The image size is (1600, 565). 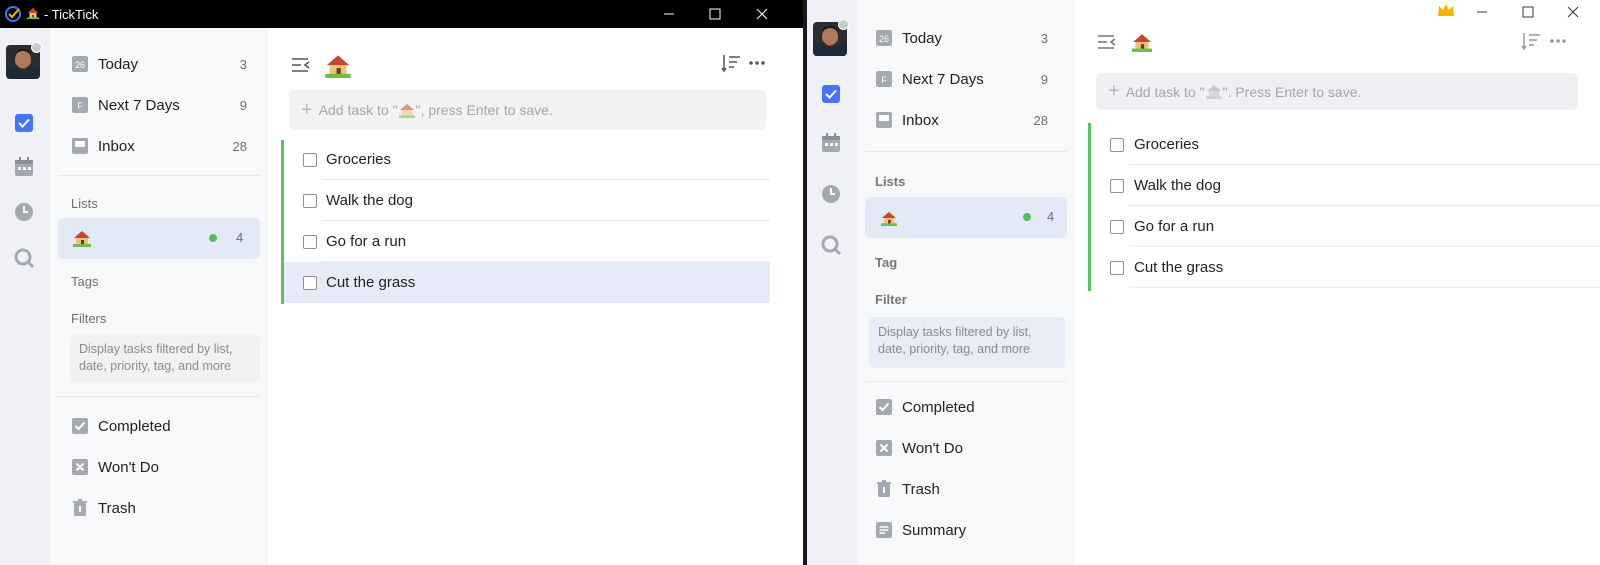 What do you see at coordinates (88, 318) in the screenshot?
I see `filters-heading: Filters` at bounding box center [88, 318].